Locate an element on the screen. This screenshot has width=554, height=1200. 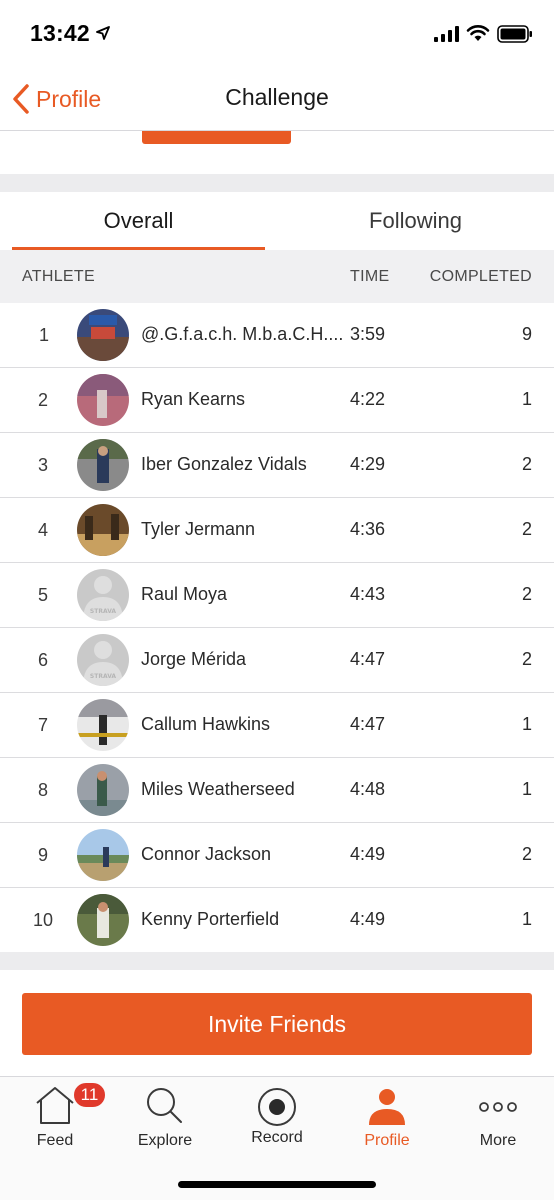
row-rank: 9 is located at coordinates (43, 855).